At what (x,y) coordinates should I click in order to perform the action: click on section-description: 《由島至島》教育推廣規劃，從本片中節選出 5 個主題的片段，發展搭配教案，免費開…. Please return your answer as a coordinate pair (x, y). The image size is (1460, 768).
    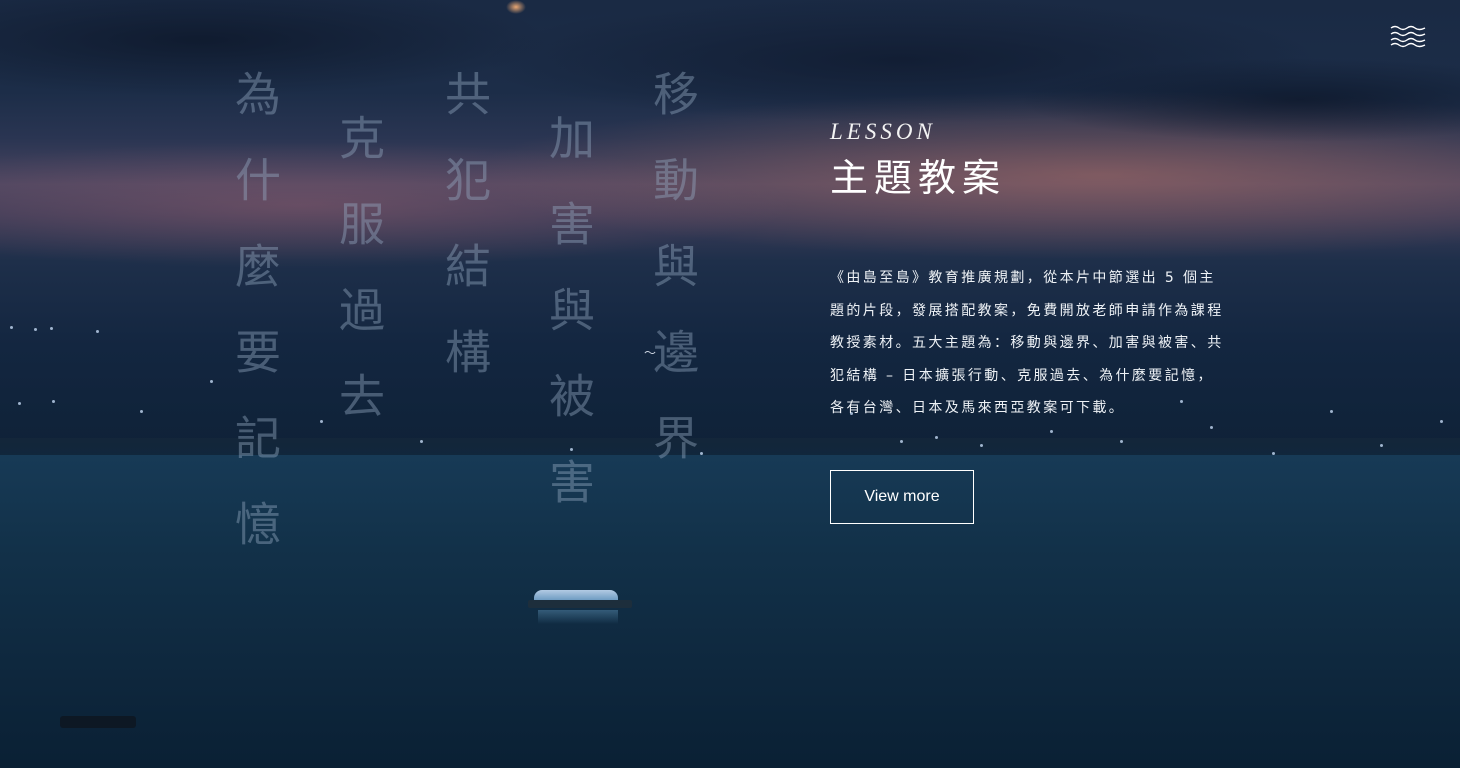
    Looking at the image, I should click on (1027, 343).